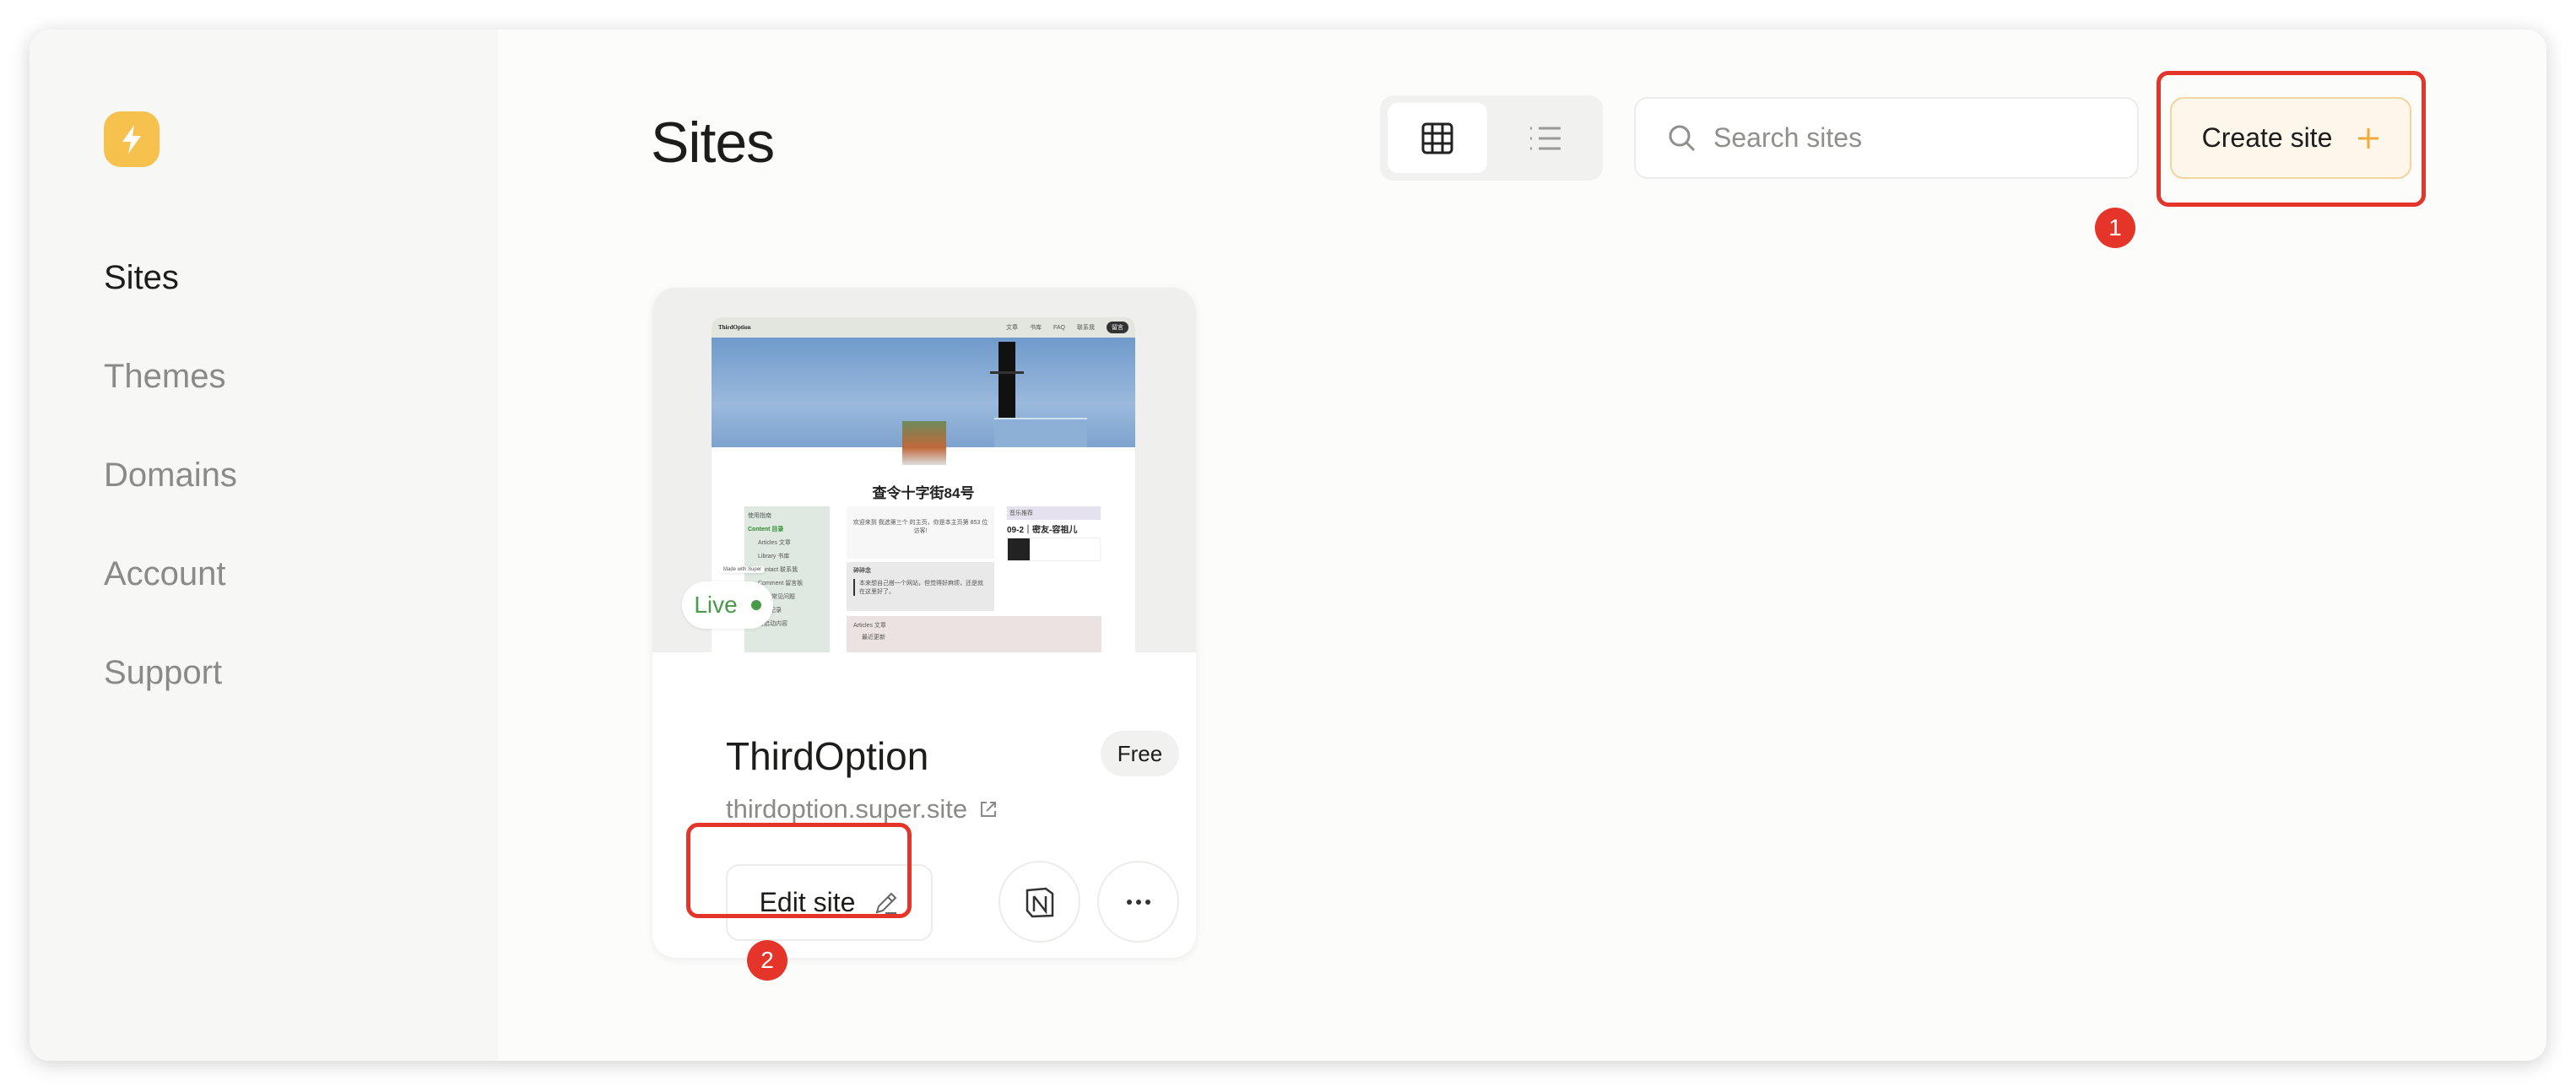 This screenshot has width=2576, height=1092. Describe the element at coordinates (923, 493) in the screenshot. I see `preview-heading: 查令十字街84号` at that location.